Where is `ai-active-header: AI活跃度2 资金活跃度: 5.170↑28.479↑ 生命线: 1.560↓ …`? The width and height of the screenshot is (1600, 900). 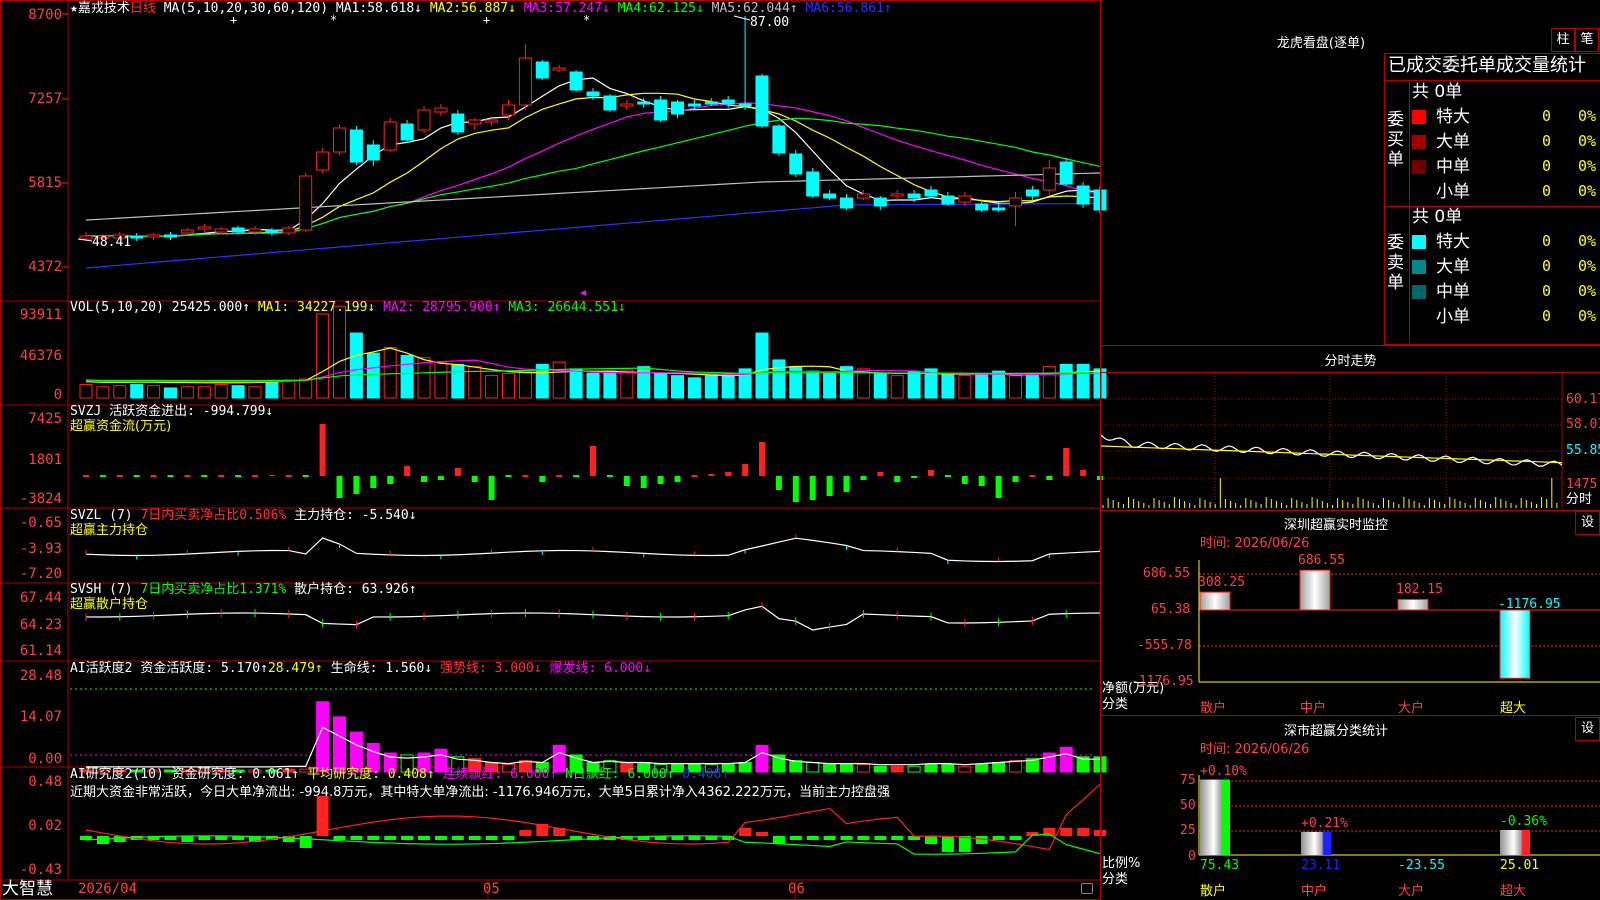
ai-active-header: AI活跃度2 资金活跃度: 5.170↑28.479↑ 生命线: 1.560↓ … is located at coordinates (360, 668).